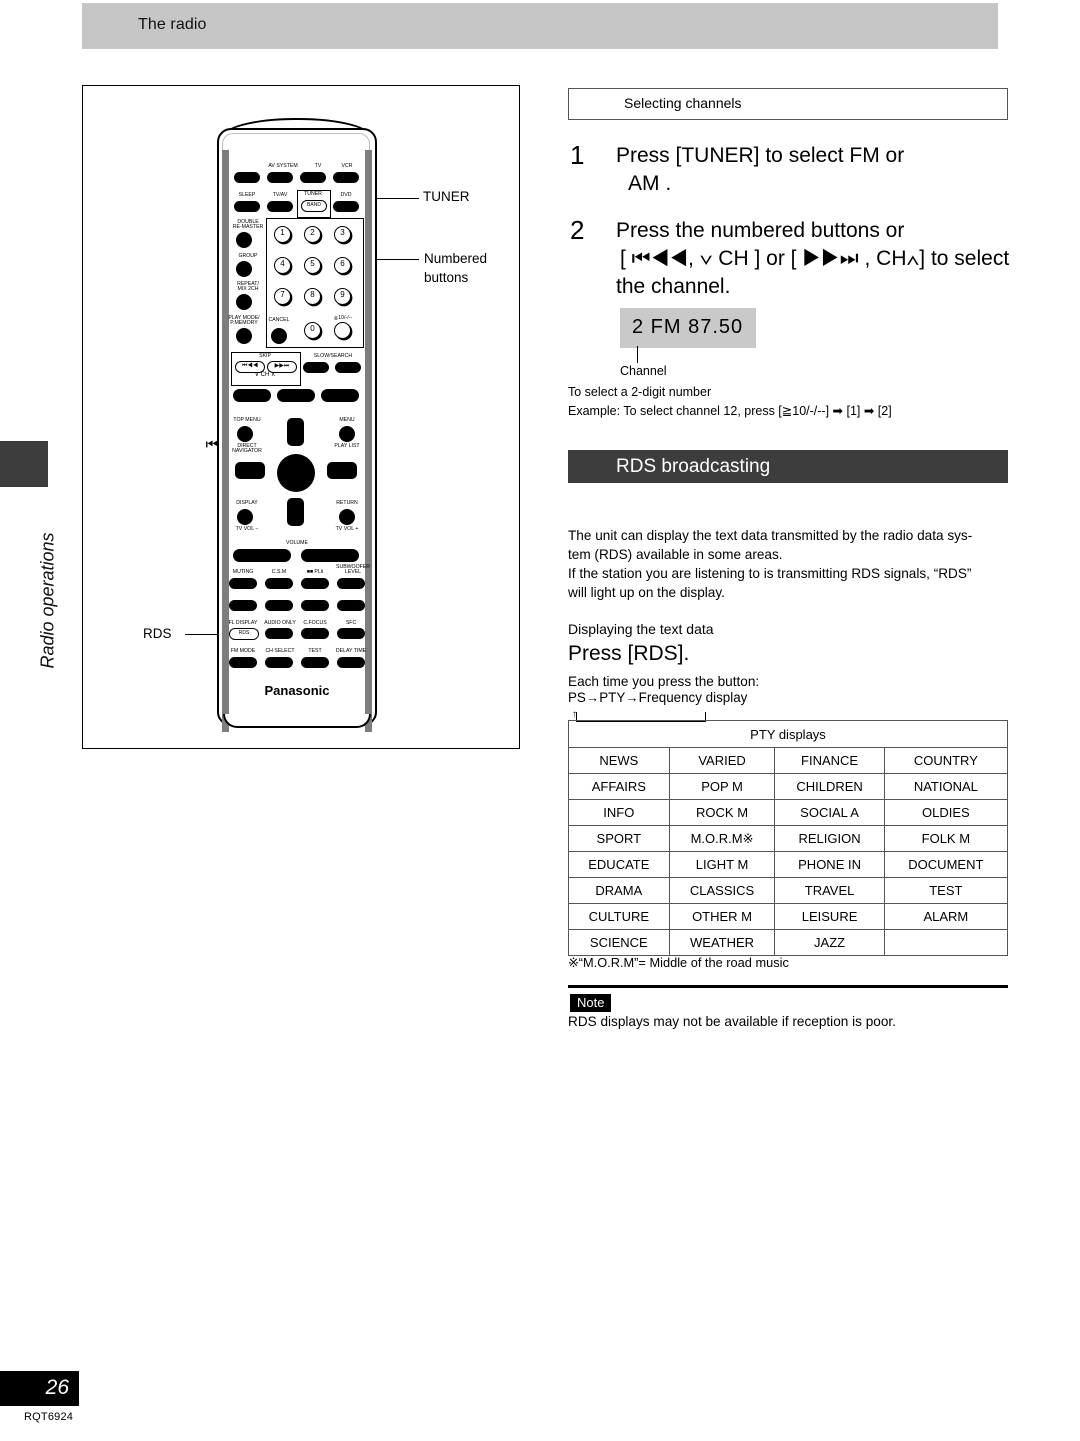 The width and height of the screenshot is (1080, 1441). What do you see at coordinates (312, 265) in the screenshot?
I see `button-number-5: 5` at bounding box center [312, 265].